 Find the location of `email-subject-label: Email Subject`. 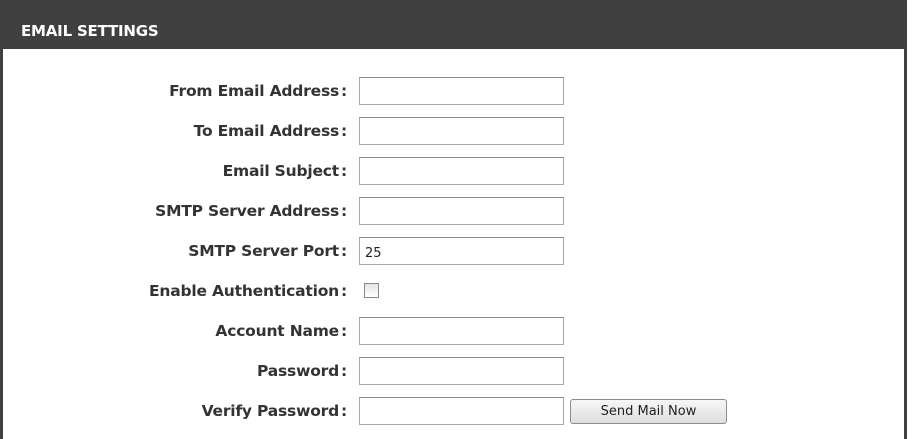

email-subject-label: Email Subject is located at coordinates (281, 171).